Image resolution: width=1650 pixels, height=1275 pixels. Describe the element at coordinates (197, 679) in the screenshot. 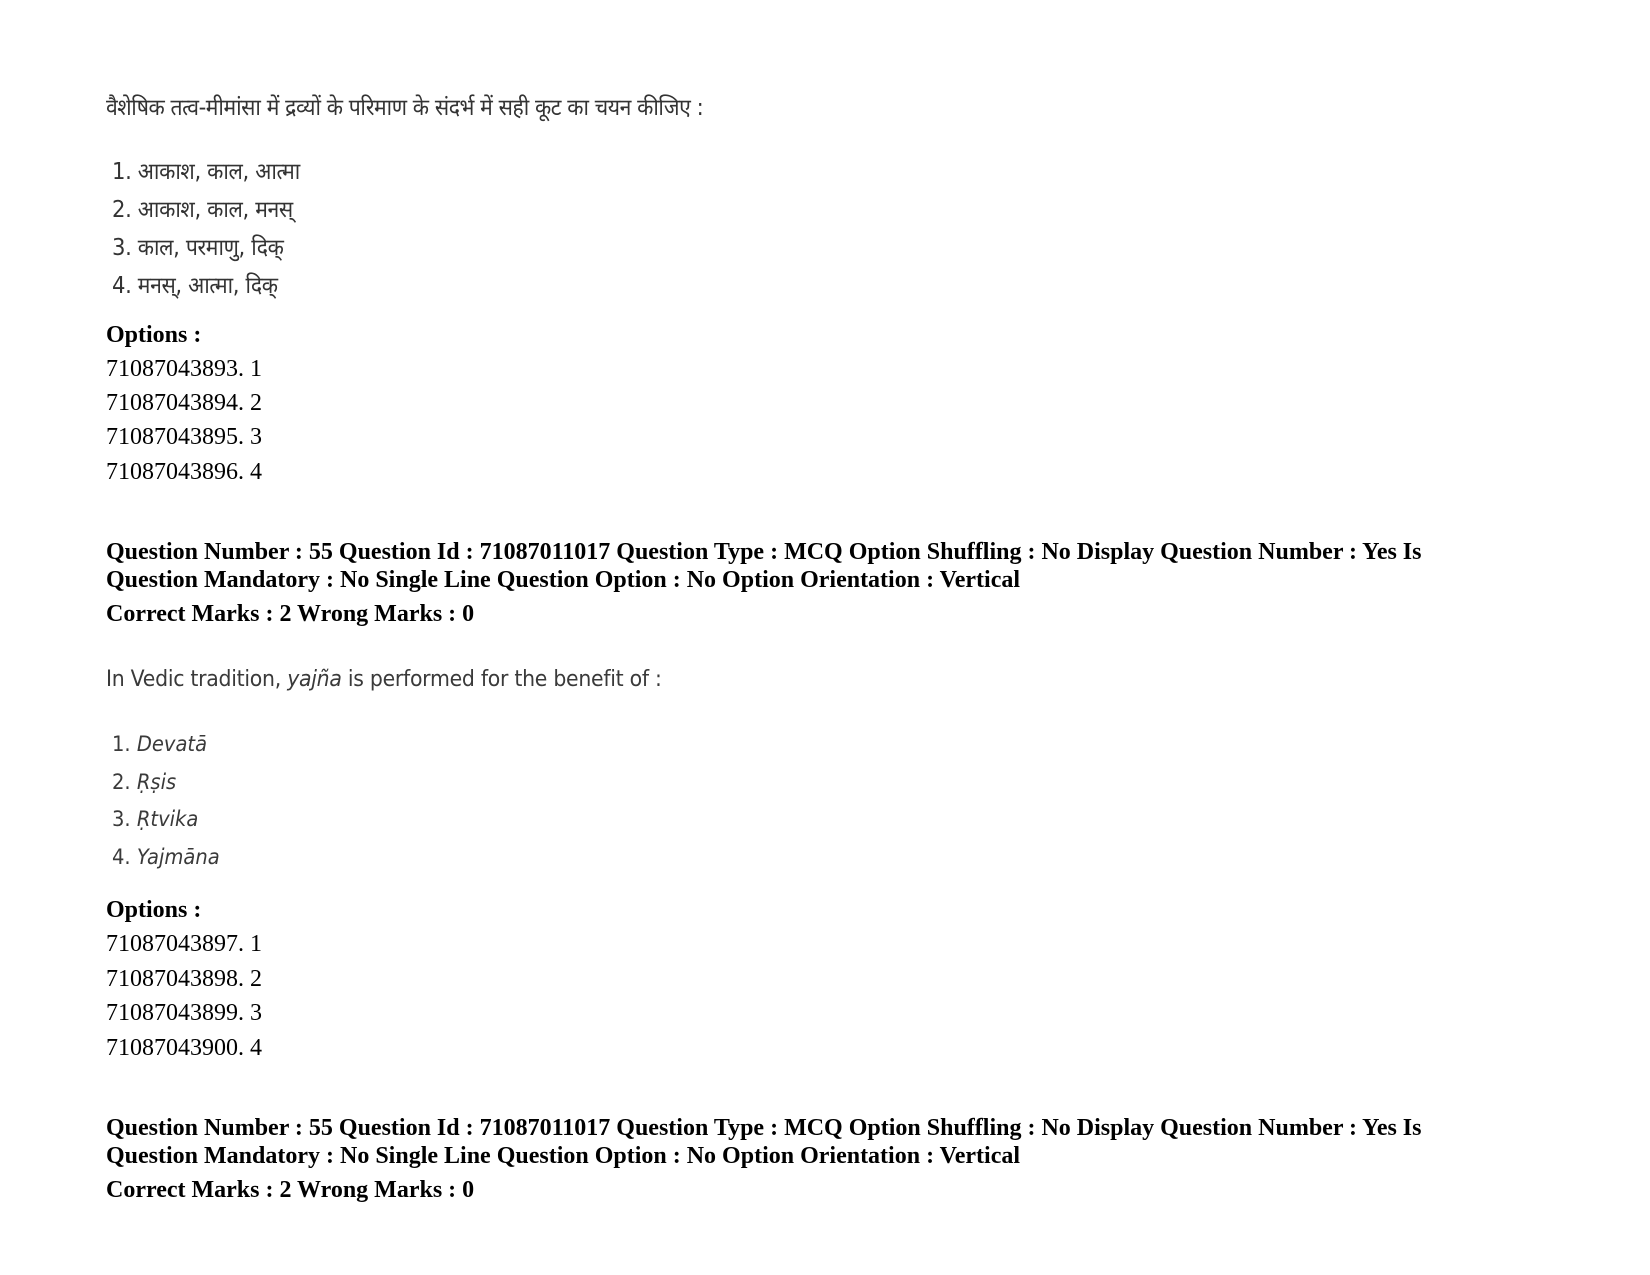

I see `prompt-text: In Vedic tradition,` at that location.